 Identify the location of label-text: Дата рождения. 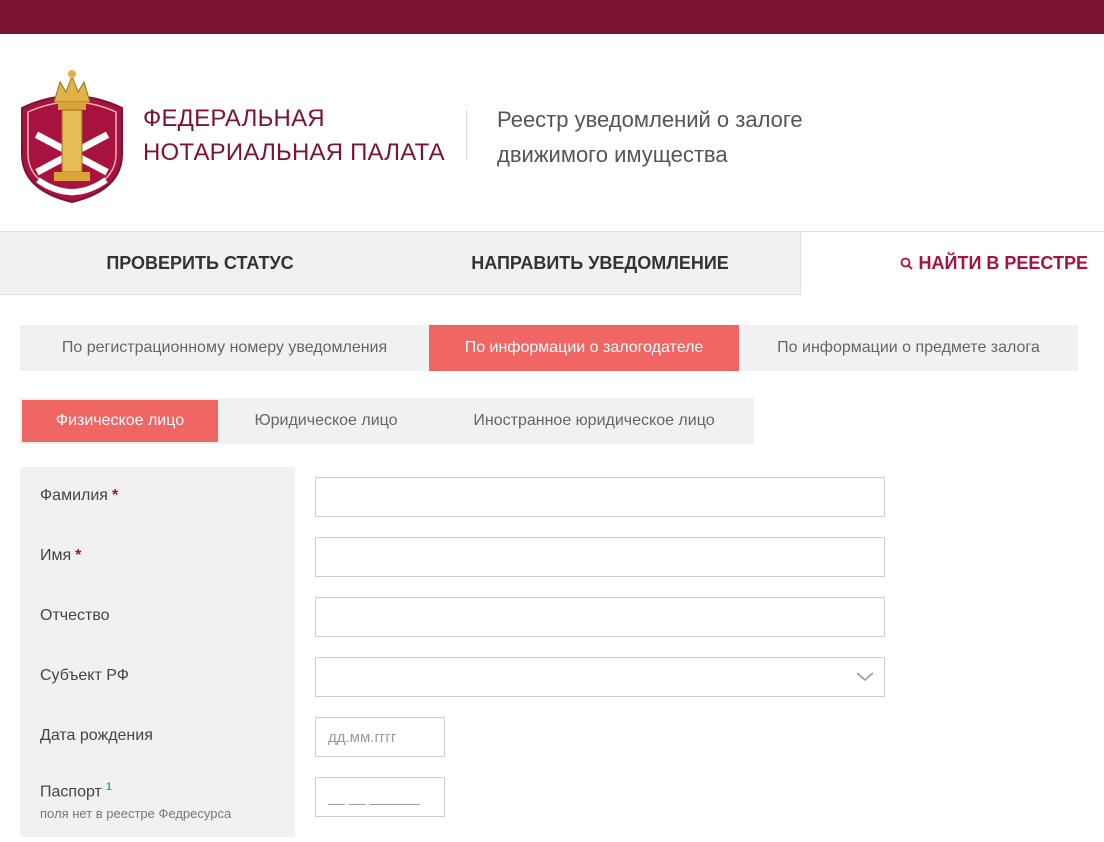
(96, 735).